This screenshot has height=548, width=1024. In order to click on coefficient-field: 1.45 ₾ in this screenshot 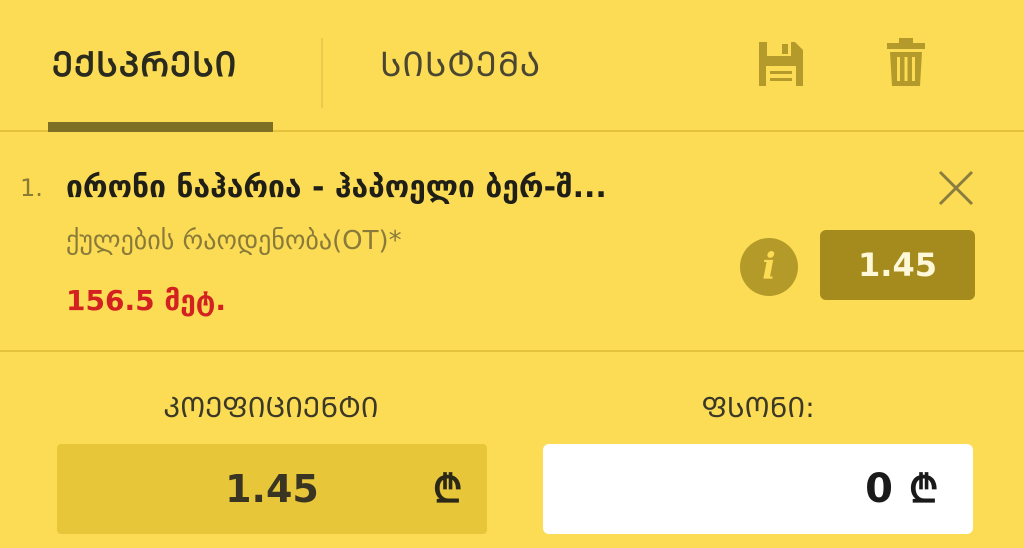, I will do `click(272, 489)`.